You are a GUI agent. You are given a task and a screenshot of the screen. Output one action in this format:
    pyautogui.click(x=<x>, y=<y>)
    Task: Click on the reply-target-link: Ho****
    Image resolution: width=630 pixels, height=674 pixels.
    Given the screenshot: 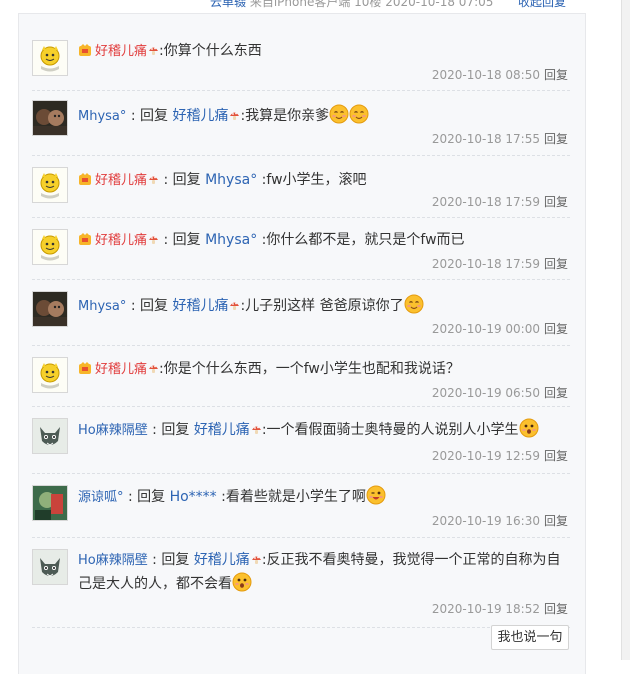 What is the action you would take?
    pyautogui.click(x=193, y=497)
    